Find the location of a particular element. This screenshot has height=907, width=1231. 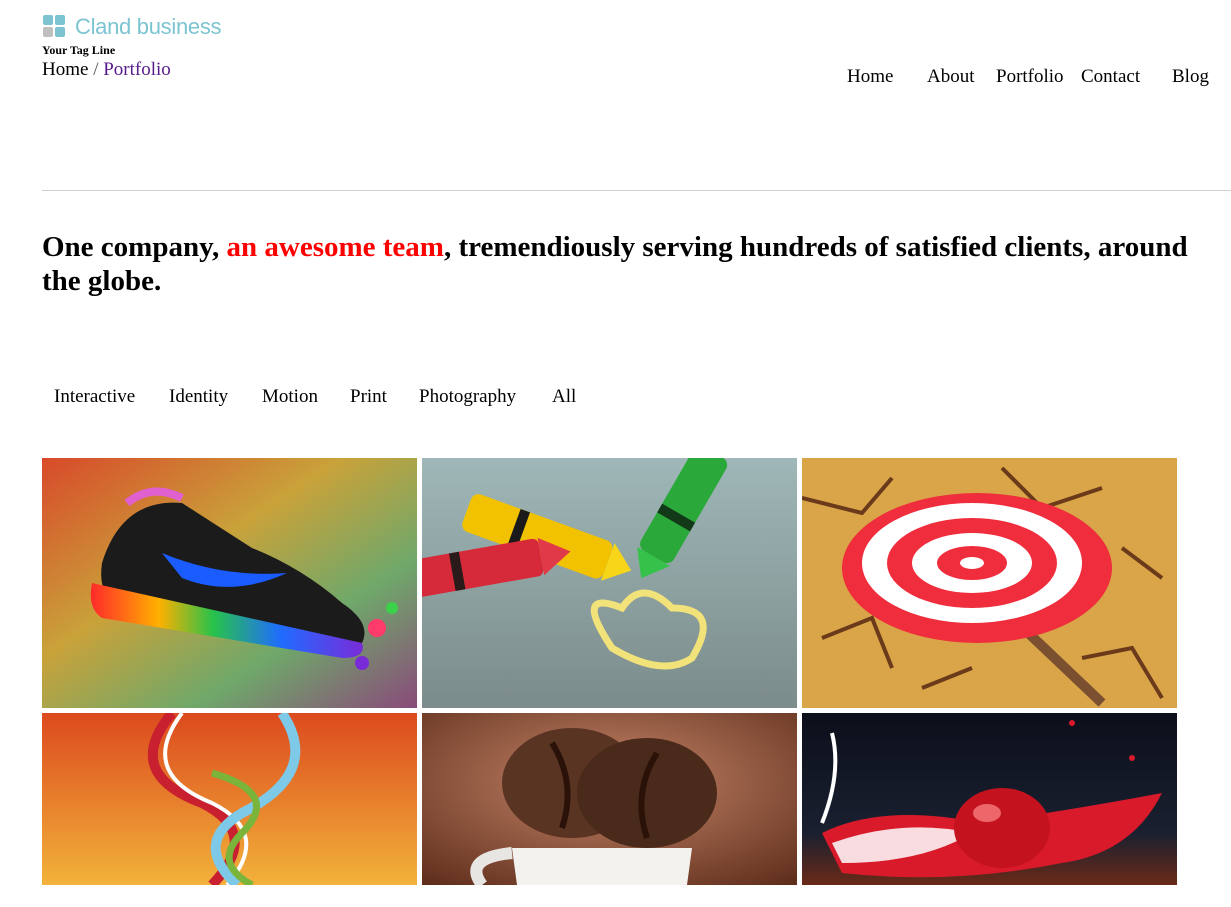

filter-motion: Motion is located at coordinates (290, 397).